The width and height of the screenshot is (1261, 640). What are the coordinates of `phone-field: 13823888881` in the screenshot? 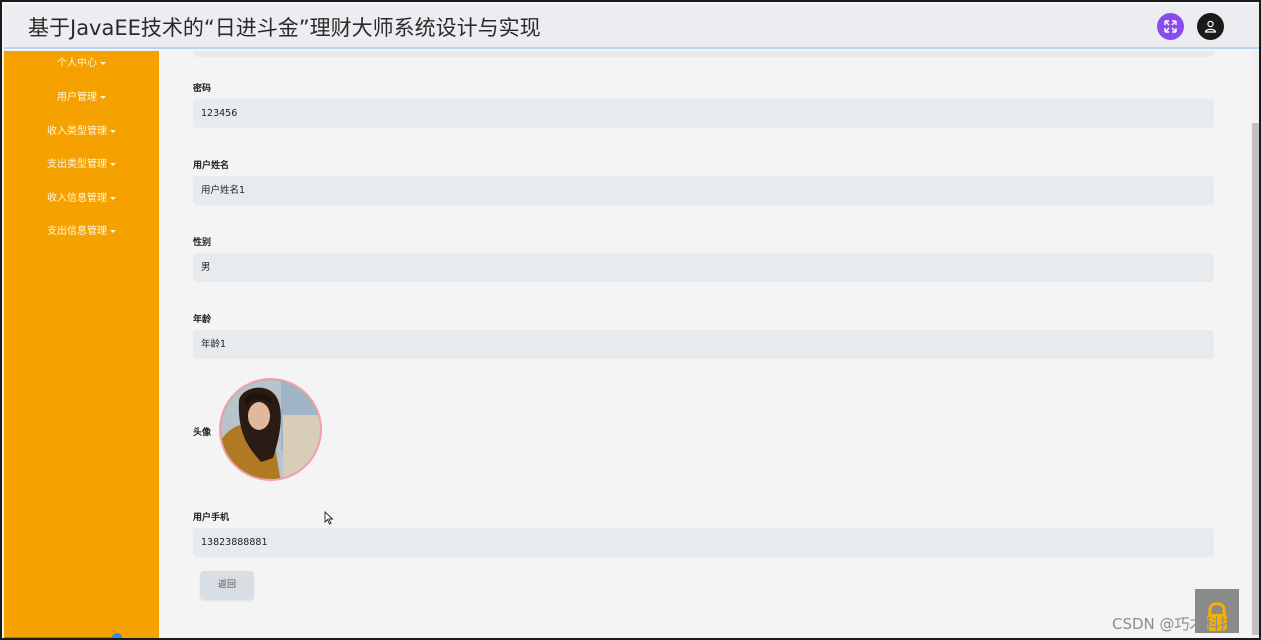 It's located at (703, 542).